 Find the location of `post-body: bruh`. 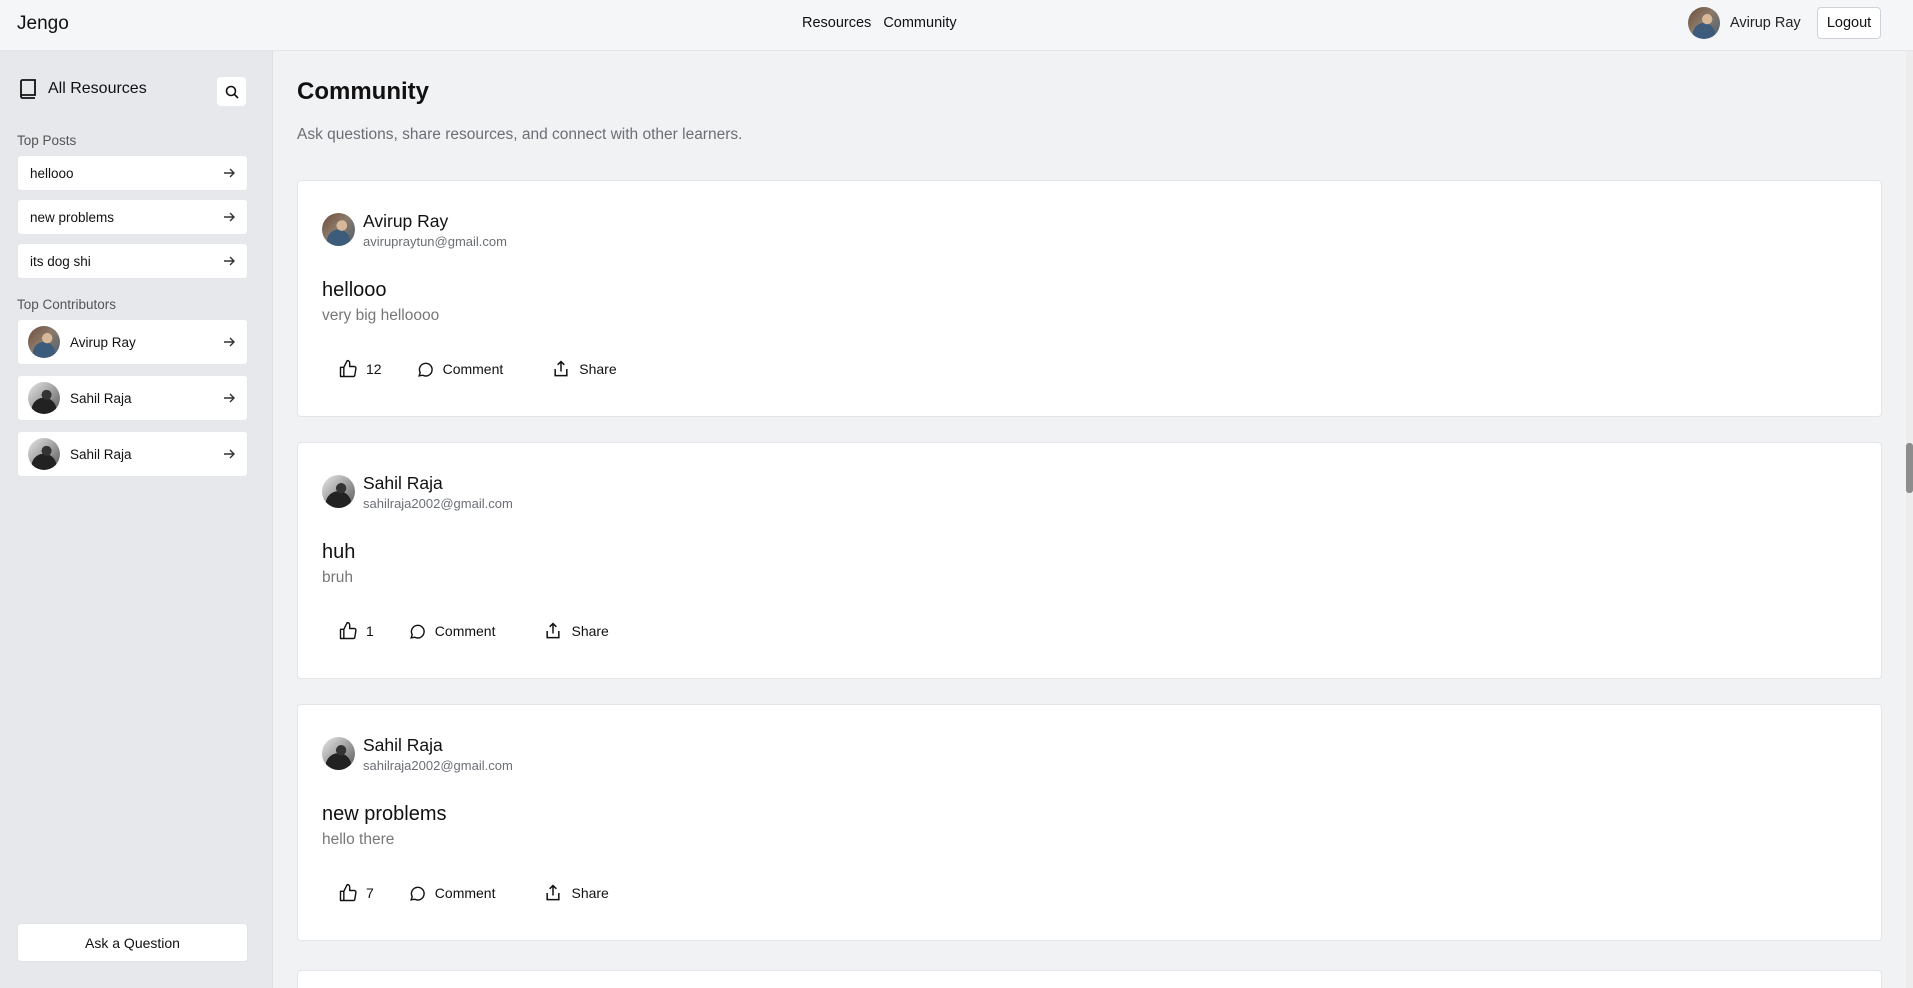

post-body: bruh is located at coordinates (338, 577).